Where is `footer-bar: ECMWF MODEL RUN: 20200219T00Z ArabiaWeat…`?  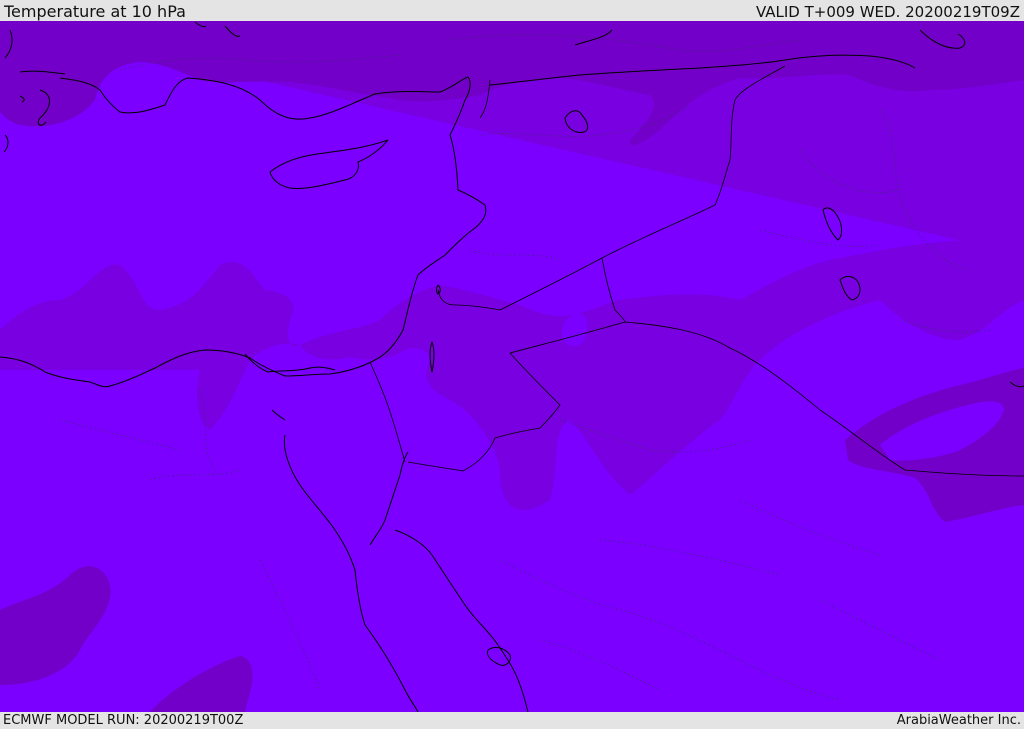 footer-bar: ECMWF MODEL RUN: 20200219T00Z ArabiaWeat… is located at coordinates (512, 720).